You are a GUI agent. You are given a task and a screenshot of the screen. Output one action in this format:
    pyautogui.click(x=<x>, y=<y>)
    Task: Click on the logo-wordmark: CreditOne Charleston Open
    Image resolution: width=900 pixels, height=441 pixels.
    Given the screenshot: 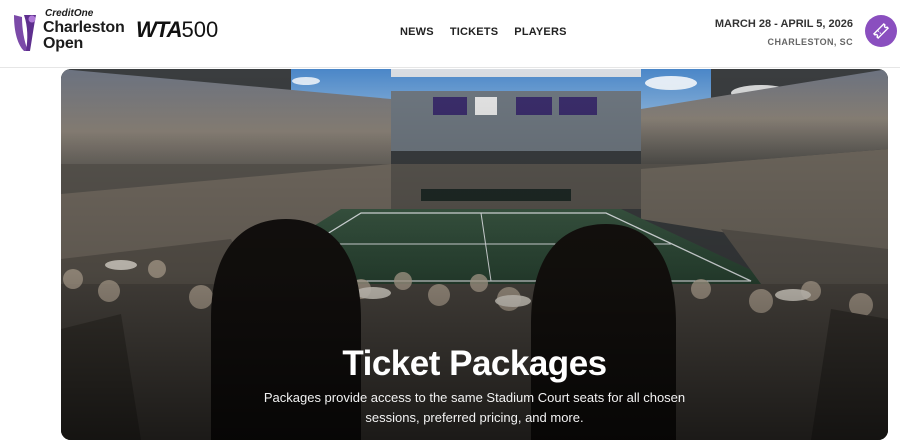 What is the action you would take?
    pyautogui.click(x=84, y=30)
    